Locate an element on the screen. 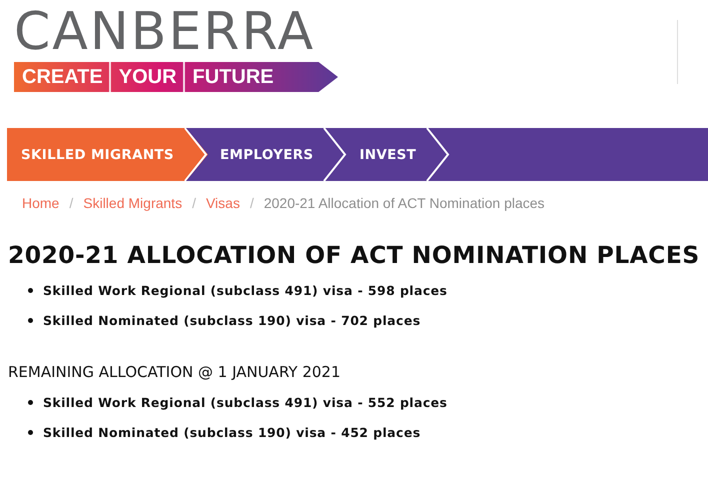  list-item-text: Skilled Nominated (subclass 190) visa - 452 places is located at coordinates (232, 432).